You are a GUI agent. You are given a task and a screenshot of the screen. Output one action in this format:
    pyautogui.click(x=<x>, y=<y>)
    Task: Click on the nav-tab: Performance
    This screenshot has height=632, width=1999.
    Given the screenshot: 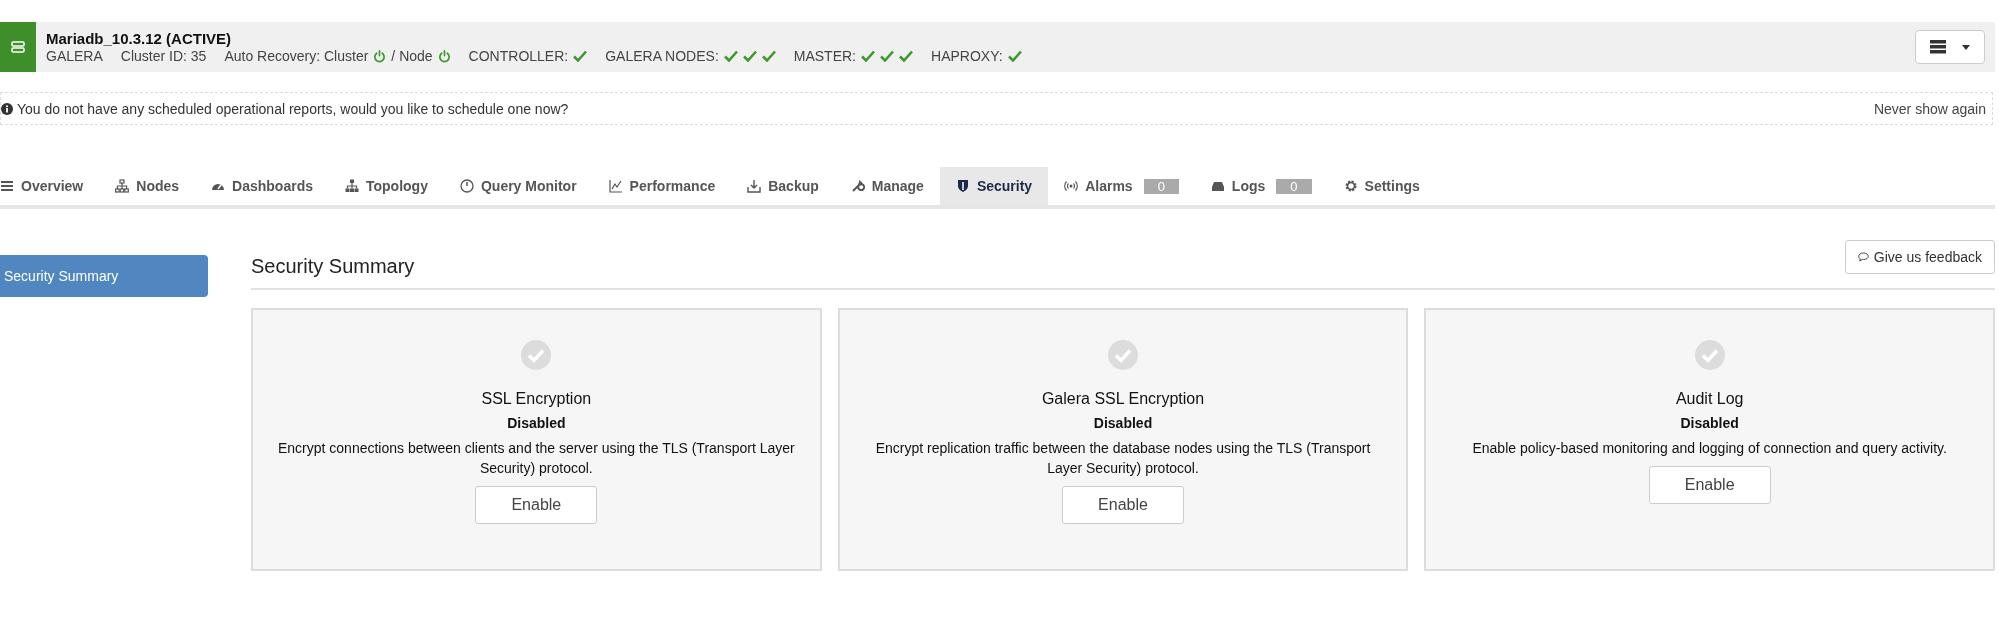 What is the action you would take?
    pyautogui.click(x=662, y=186)
    